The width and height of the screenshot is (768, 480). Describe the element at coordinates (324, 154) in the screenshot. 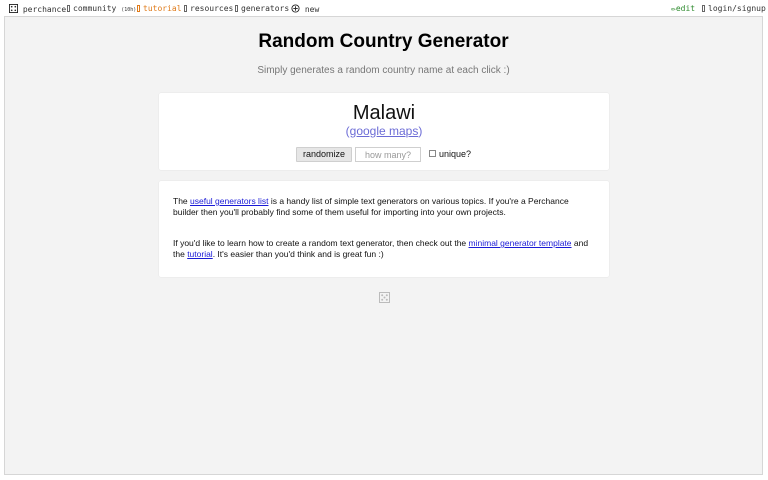

I see `randomize-button: randomize` at that location.